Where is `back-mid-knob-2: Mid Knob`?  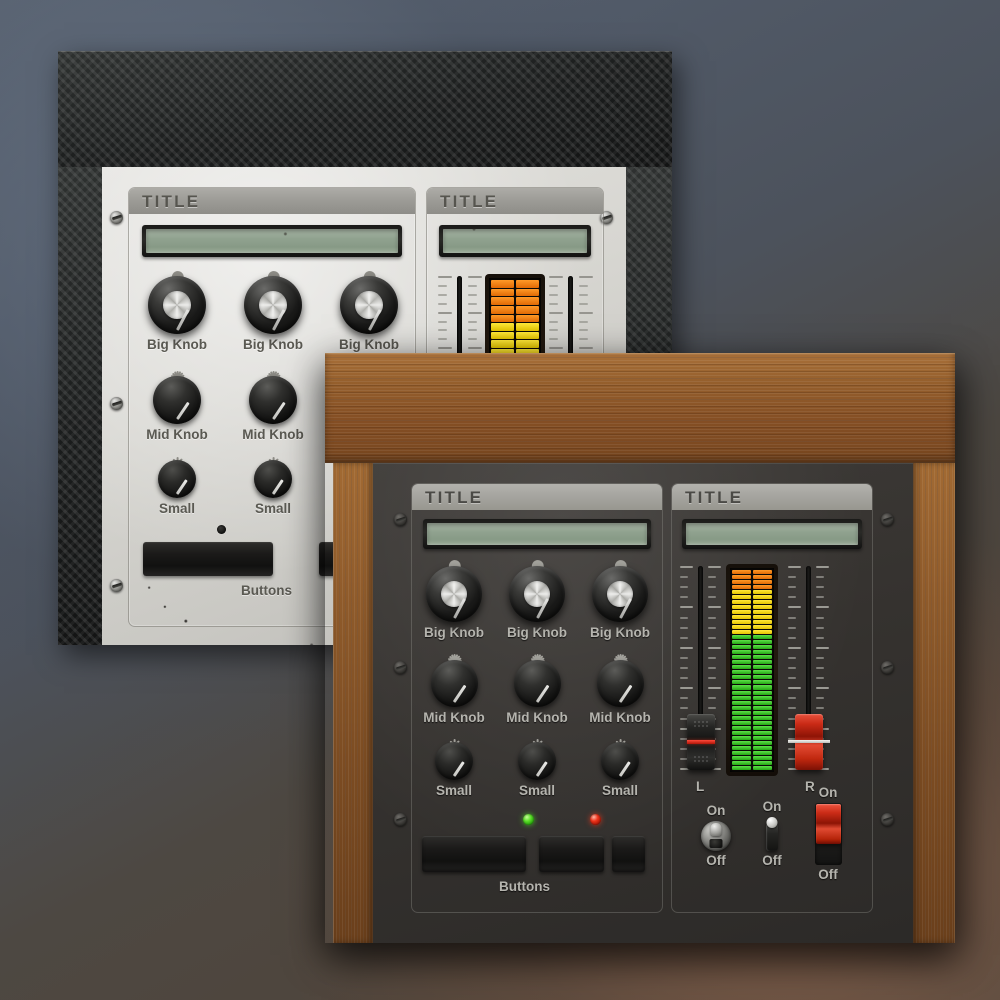
back-mid-knob-2: Mid Knob is located at coordinates (273, 406).